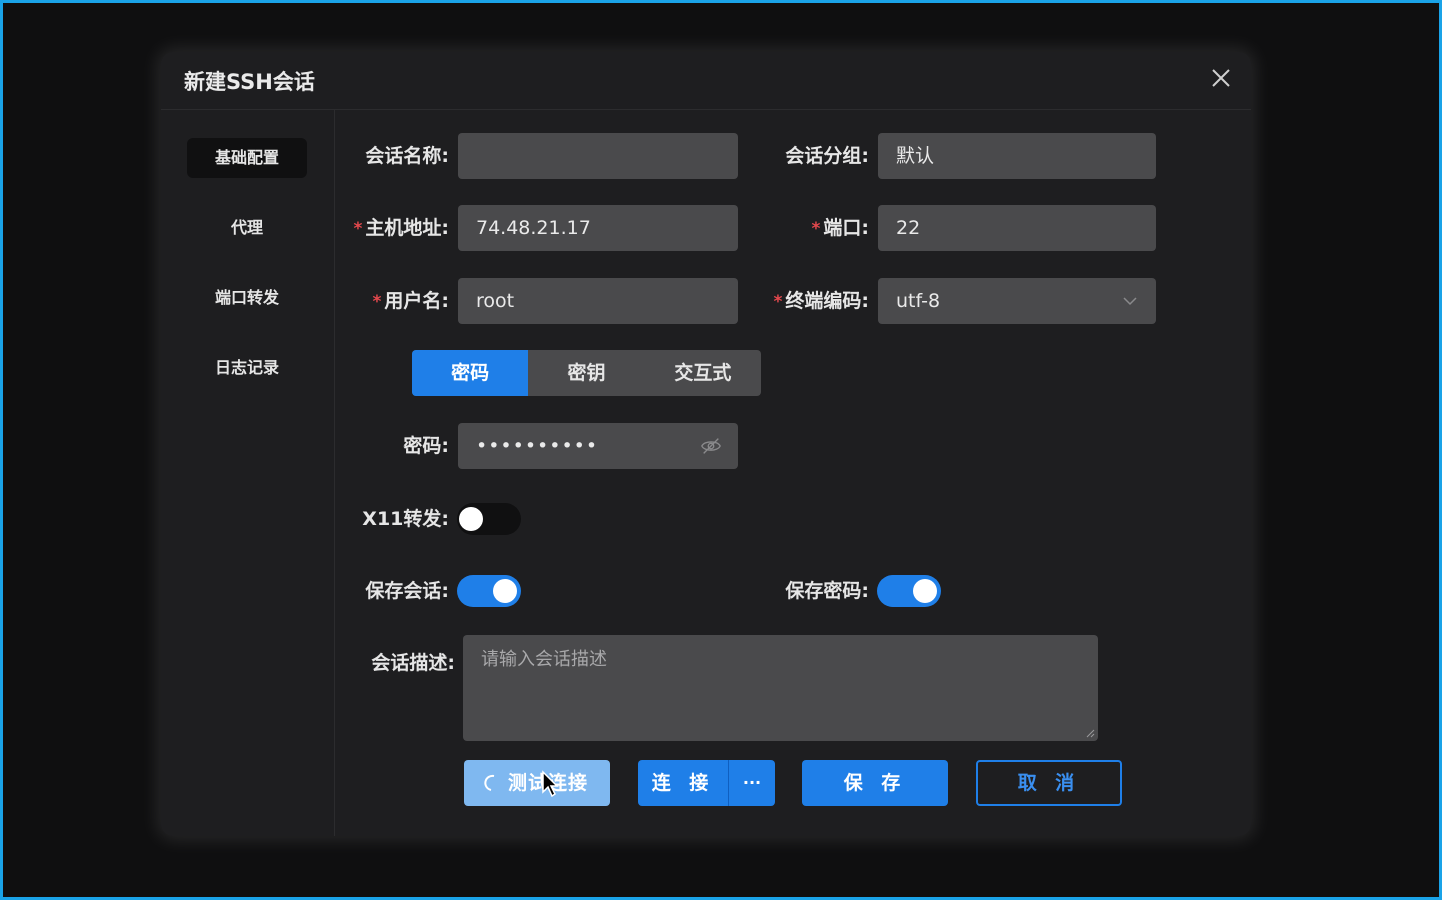 This screenshot has width=1442, height=900. I want to click on connect-button-group: 连 接 ···, so click(706, 783).